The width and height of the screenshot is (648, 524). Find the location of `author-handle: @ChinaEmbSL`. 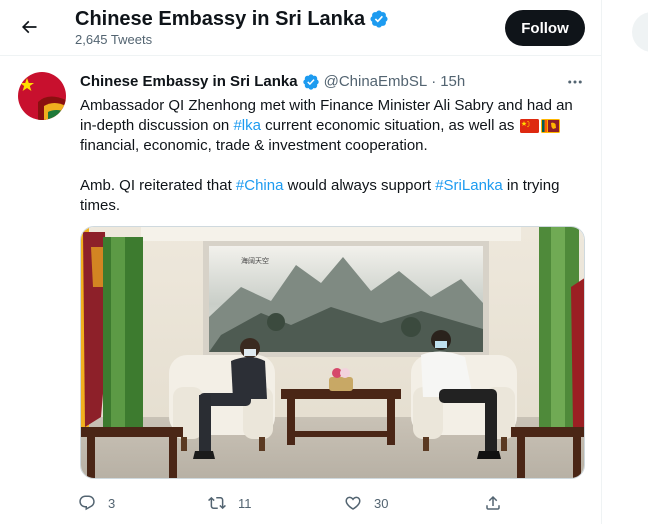

author-handle: @ChinaEmbSL is located at coordinates (376, 82).